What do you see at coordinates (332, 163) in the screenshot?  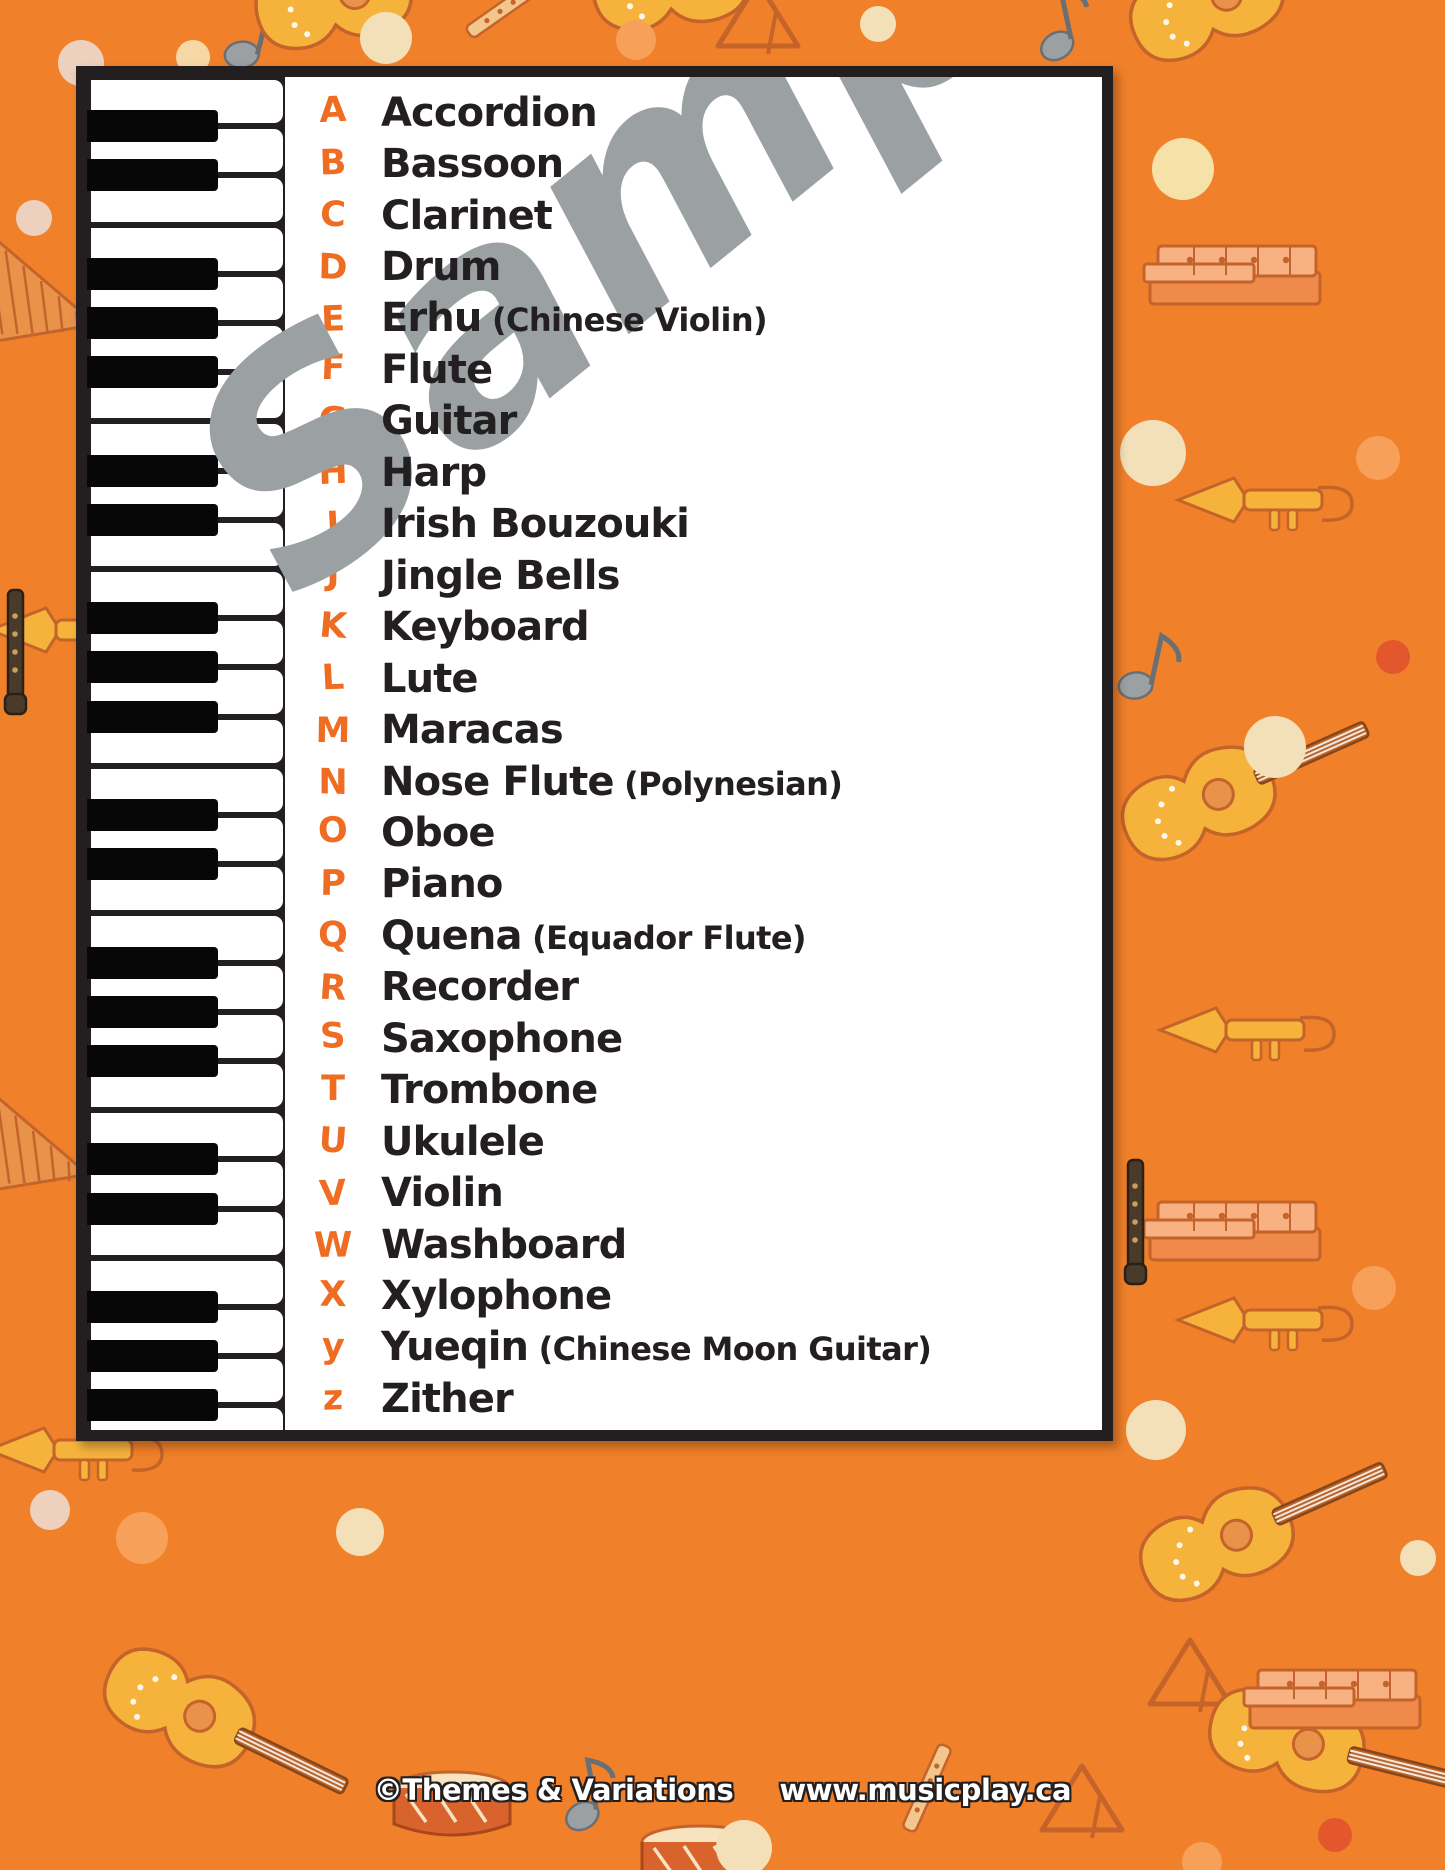 I see `row-letter: B` at bounding box center [332, 163].